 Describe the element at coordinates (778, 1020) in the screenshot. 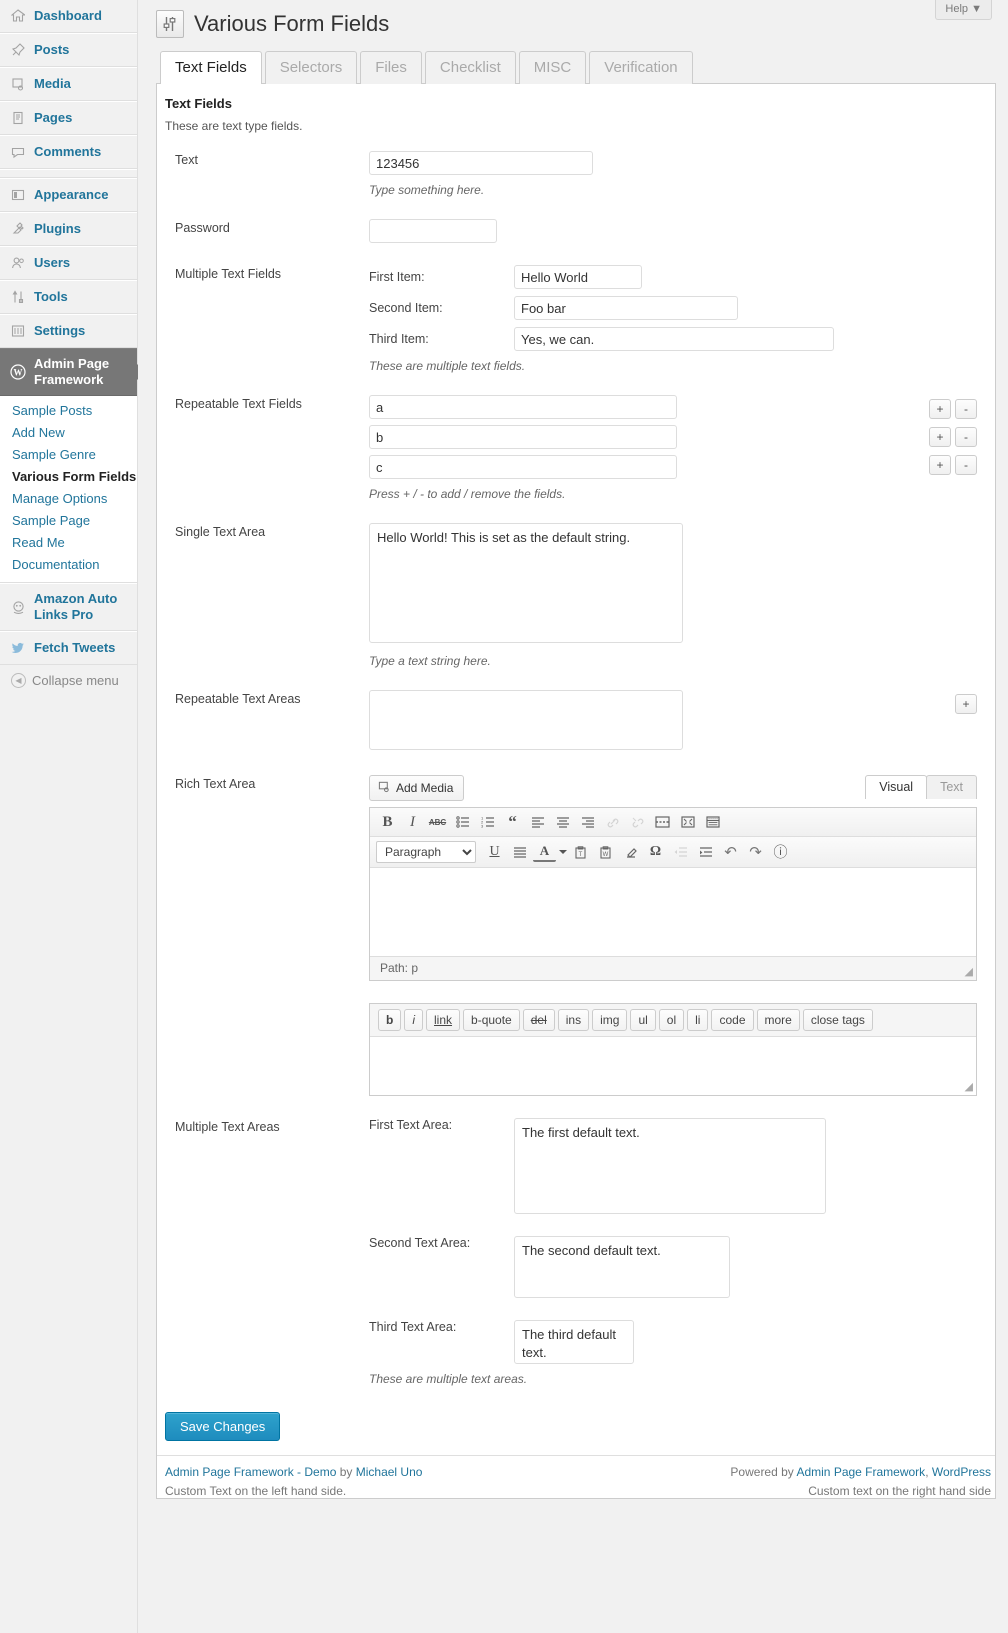

I see `quicktag-more: more` at that location.